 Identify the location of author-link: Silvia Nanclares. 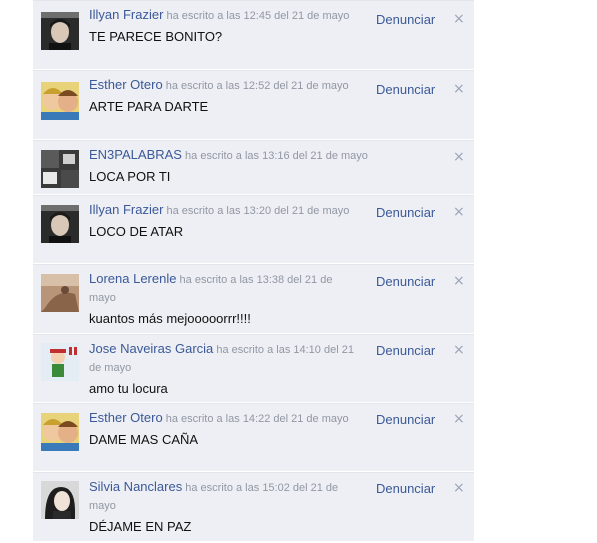
(135, 486).